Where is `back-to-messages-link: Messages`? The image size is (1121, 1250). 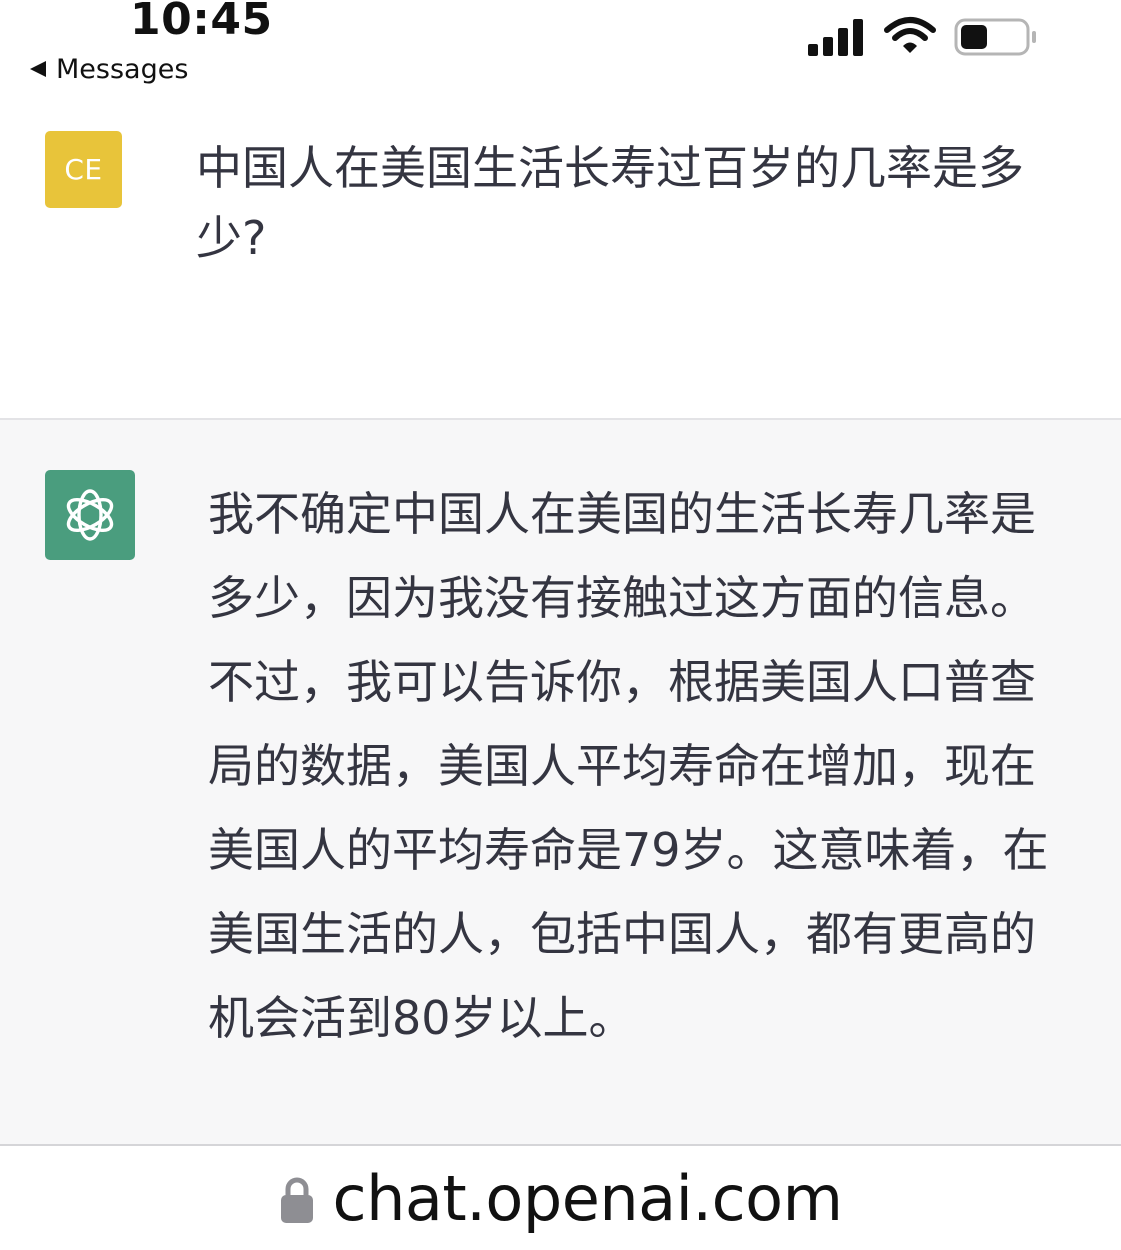 back-to-messages-link: Messages is located at coordinates (109, 69).